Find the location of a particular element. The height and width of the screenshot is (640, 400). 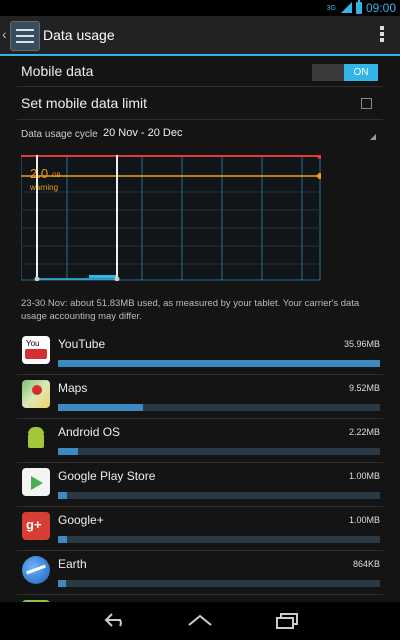

mobile-data-toggle: ON is located at coordinates (345, 72).